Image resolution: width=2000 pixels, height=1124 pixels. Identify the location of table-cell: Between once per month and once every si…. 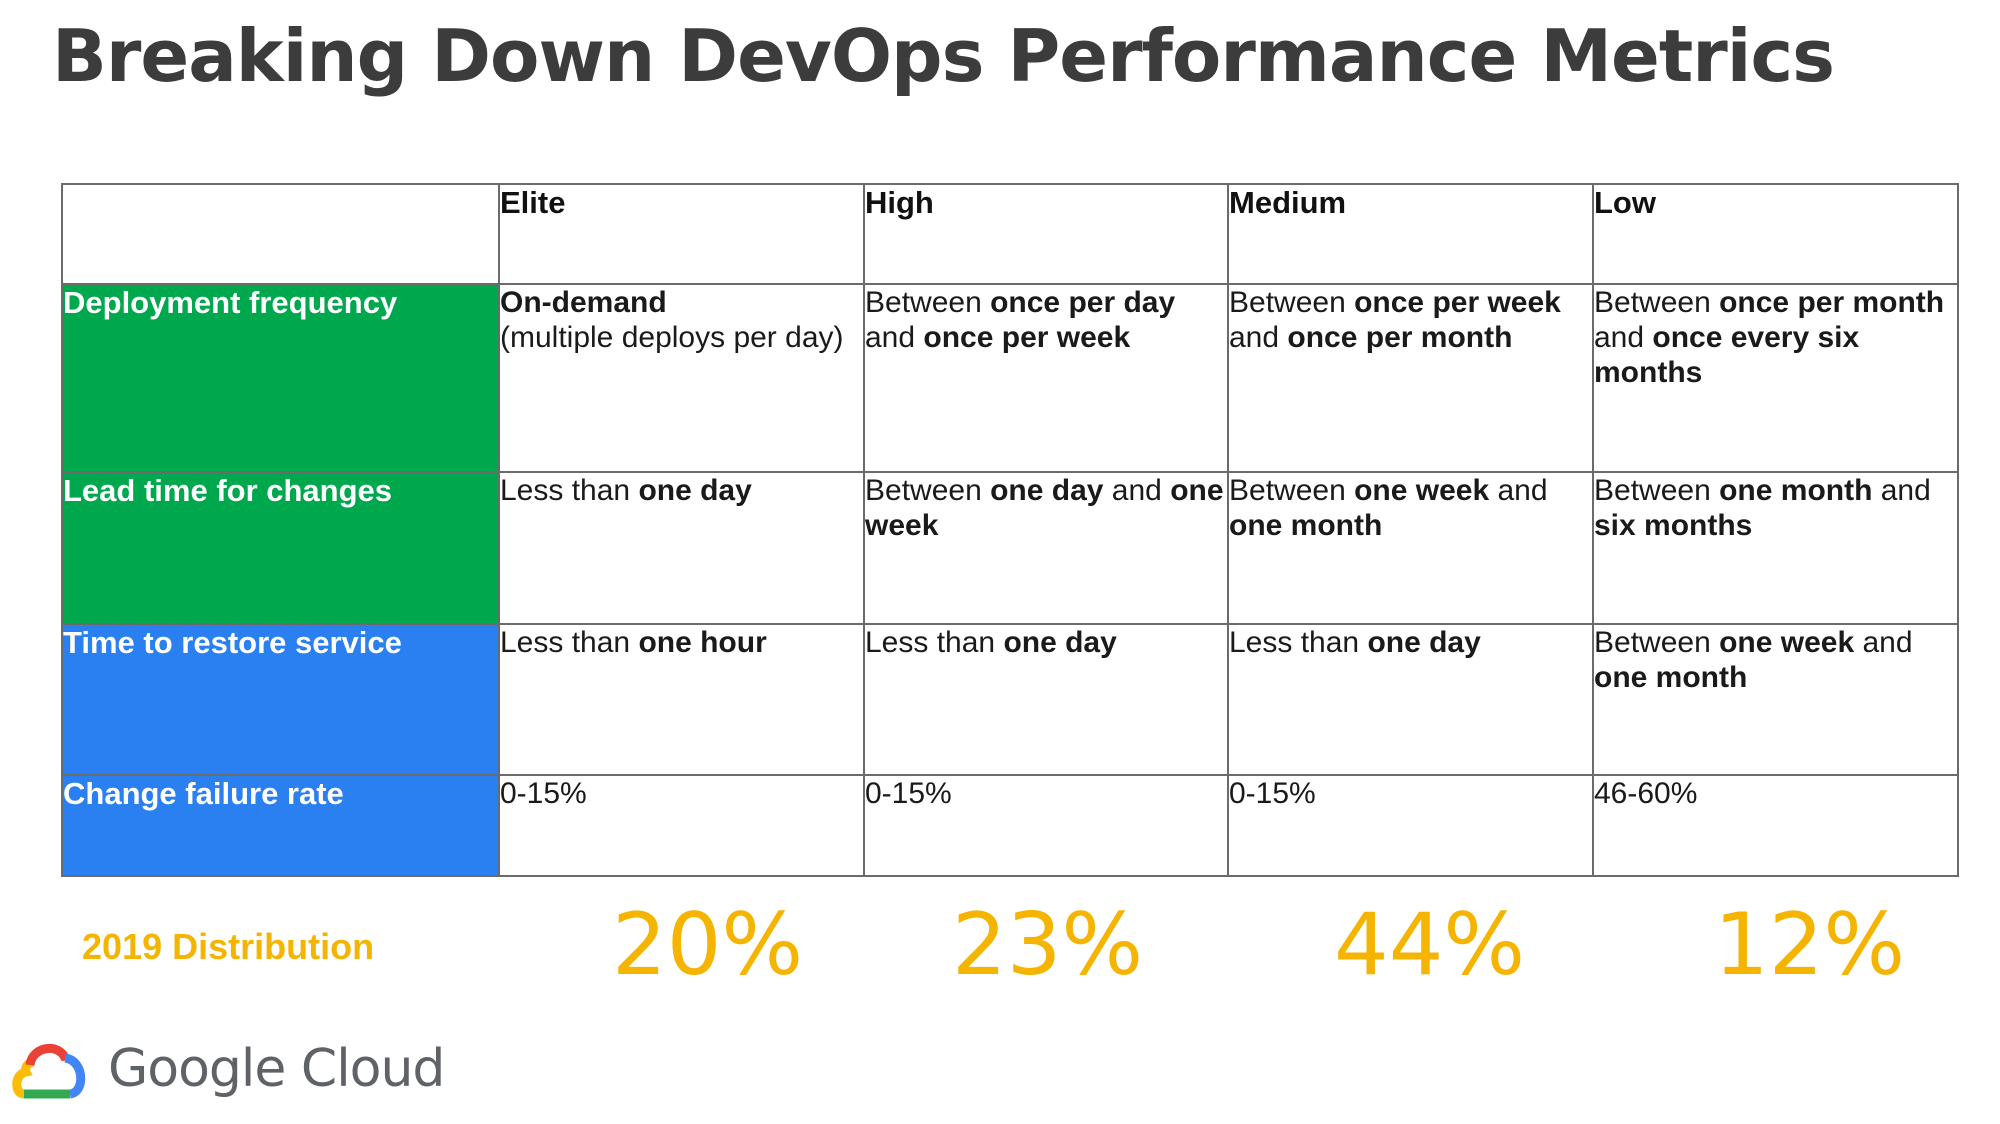
(1775, 378).